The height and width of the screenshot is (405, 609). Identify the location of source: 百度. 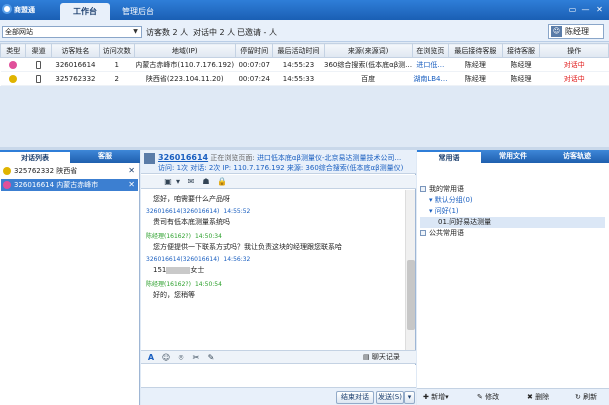
(368, 78).